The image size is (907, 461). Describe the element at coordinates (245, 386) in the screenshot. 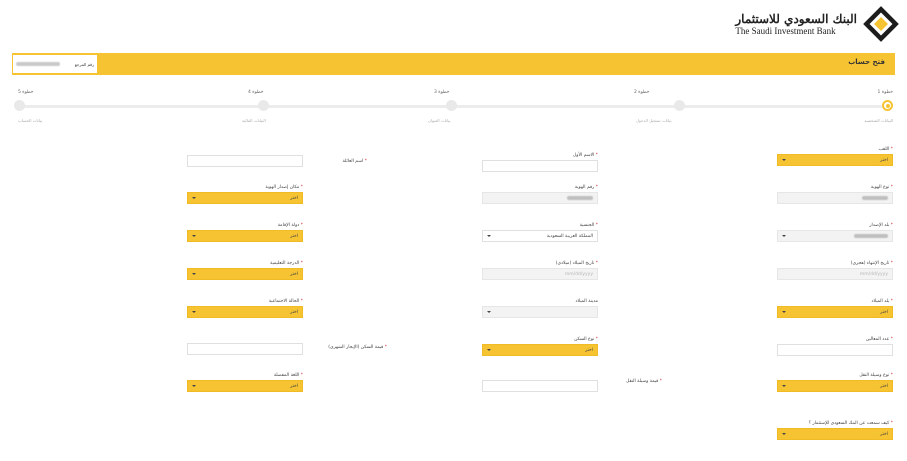

I see `language-select: اختر` at that location.